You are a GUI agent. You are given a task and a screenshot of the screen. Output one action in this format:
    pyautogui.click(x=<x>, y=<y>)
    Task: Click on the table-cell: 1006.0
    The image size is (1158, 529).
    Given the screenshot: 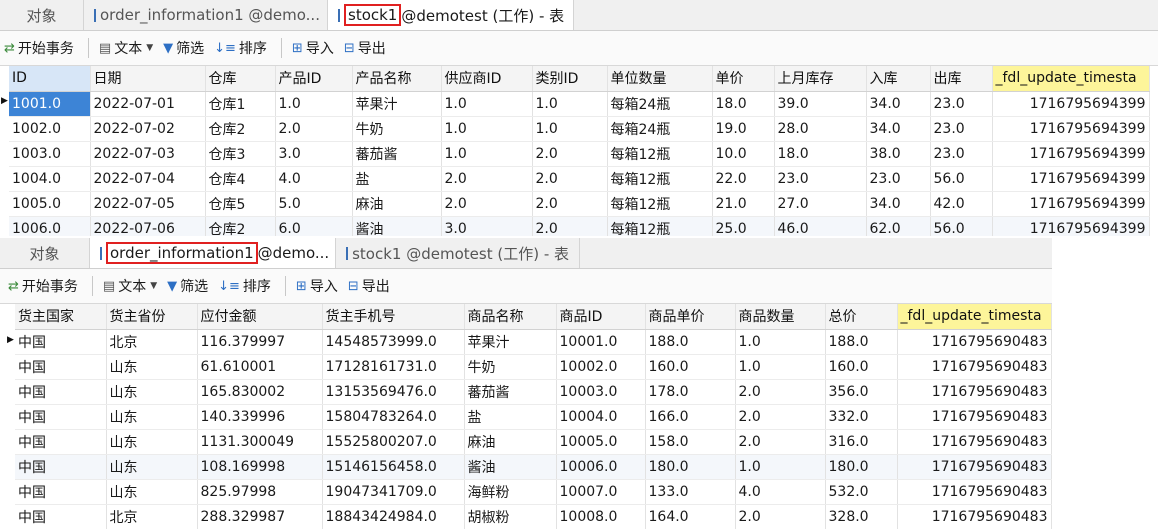 What is the action you would take?
    pyautogui.click(x=50, y=226)
    